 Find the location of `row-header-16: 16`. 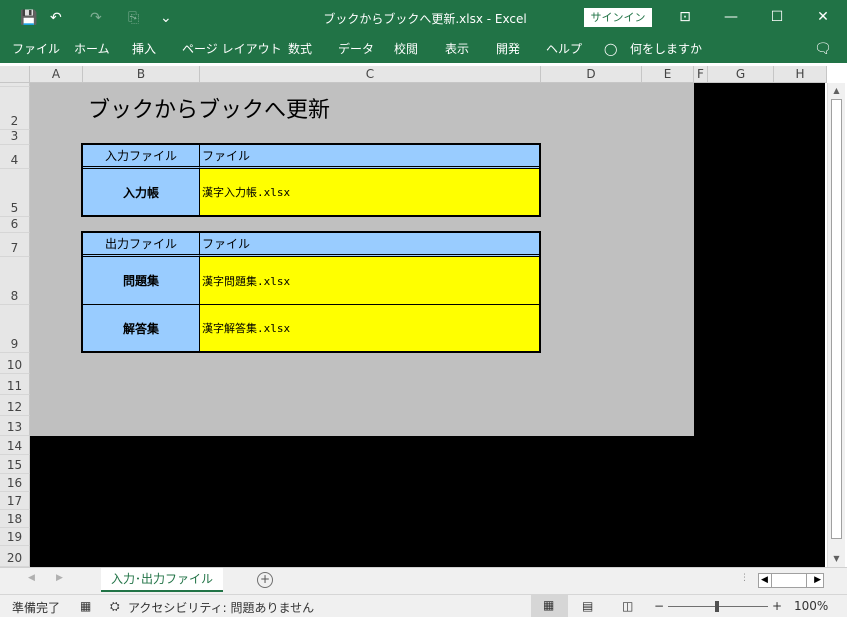

row-header-16: 16 is located at coordinates (15, 483).